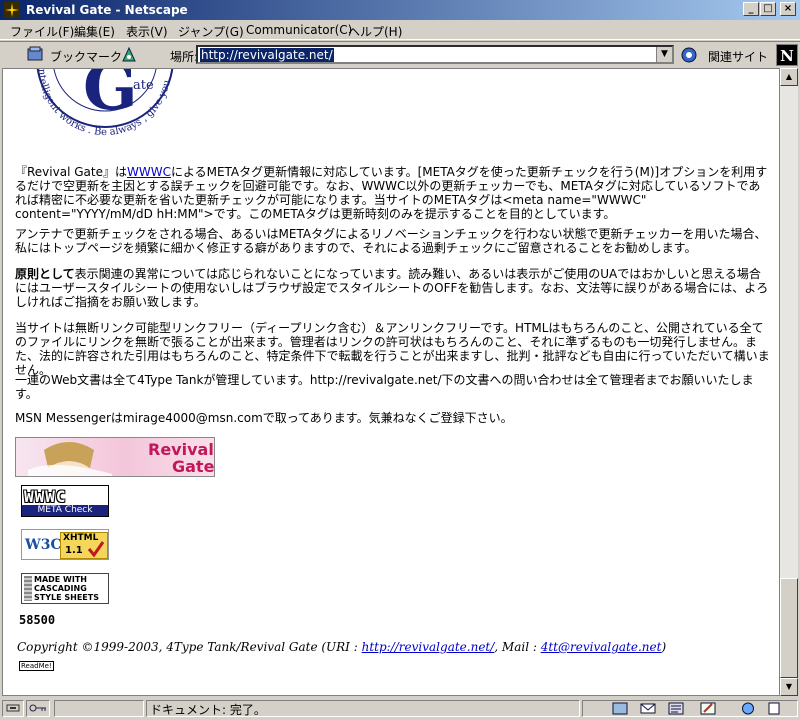 Image resolution: width=800 pixels, height=720 pixels. I want to click on readme-button: ReadMe!, so click(36, 666).